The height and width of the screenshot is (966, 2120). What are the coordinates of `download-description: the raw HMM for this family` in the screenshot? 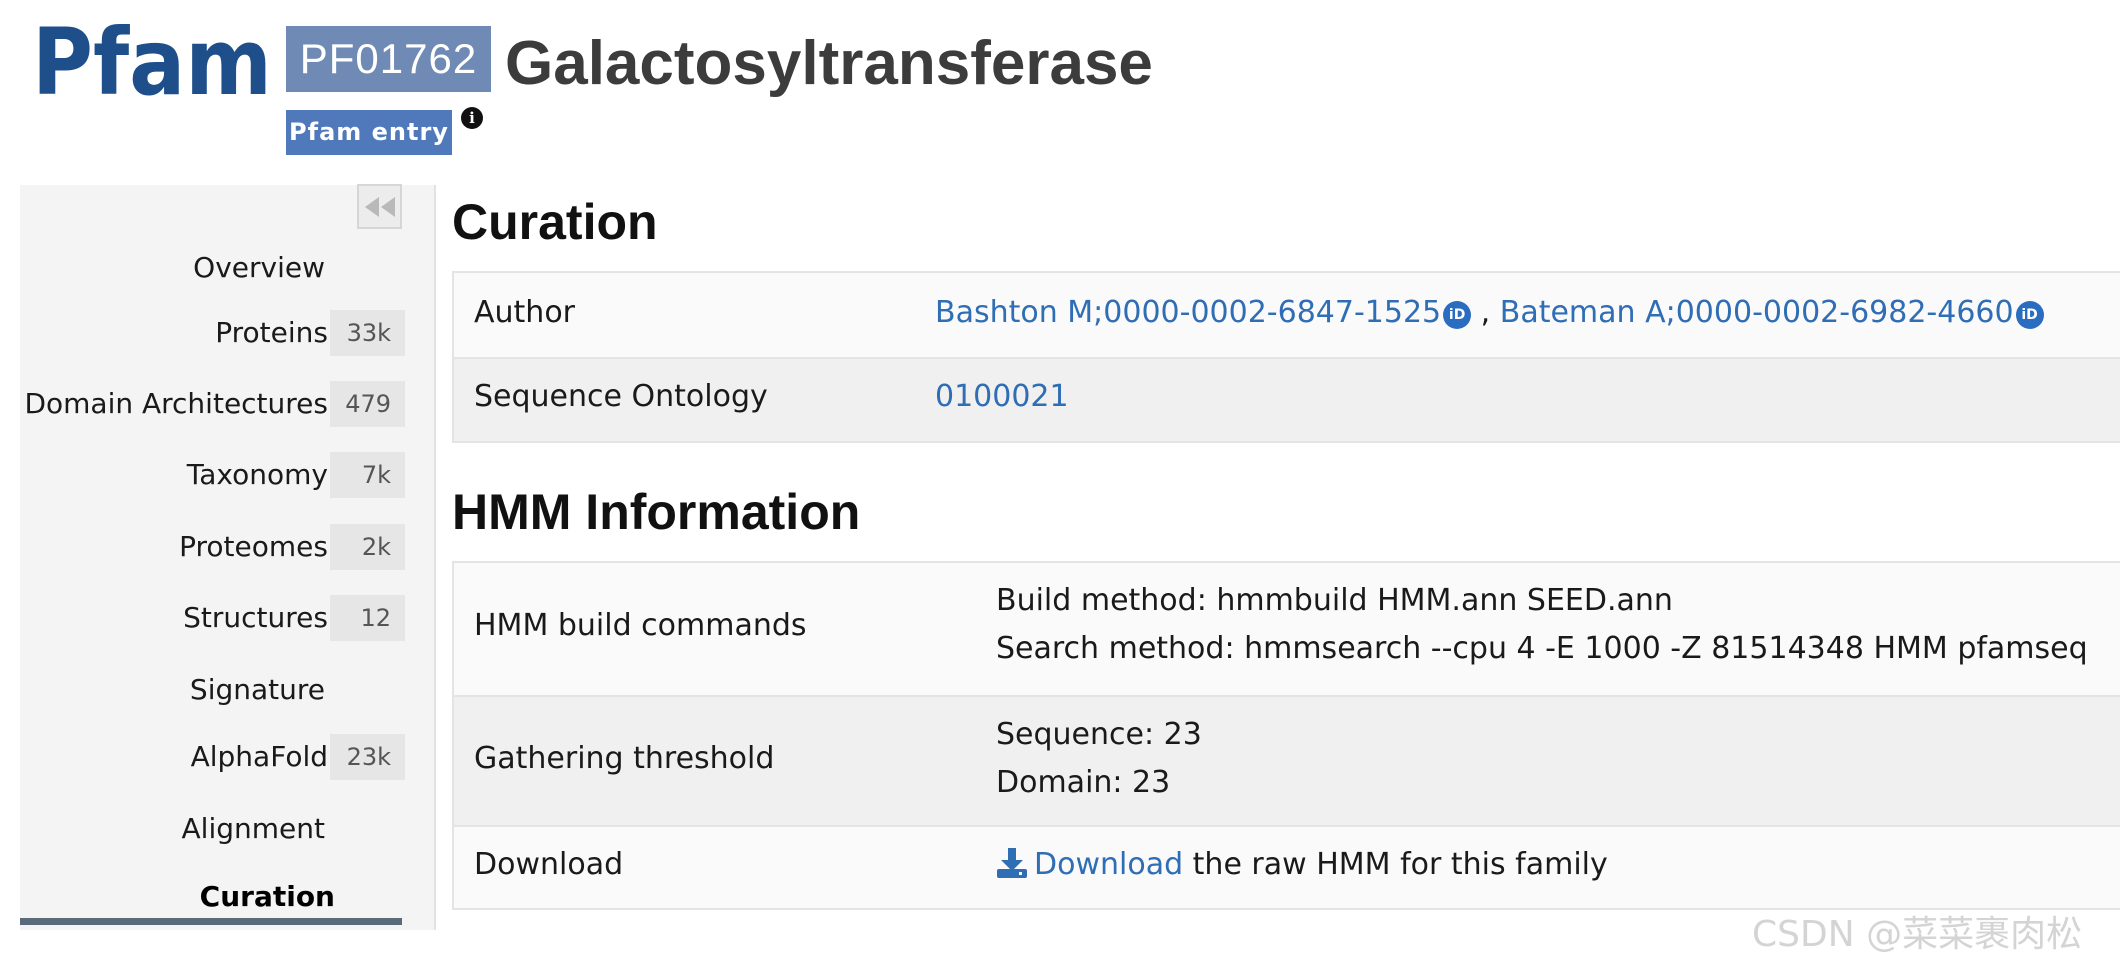 It's located at (1395, 864).